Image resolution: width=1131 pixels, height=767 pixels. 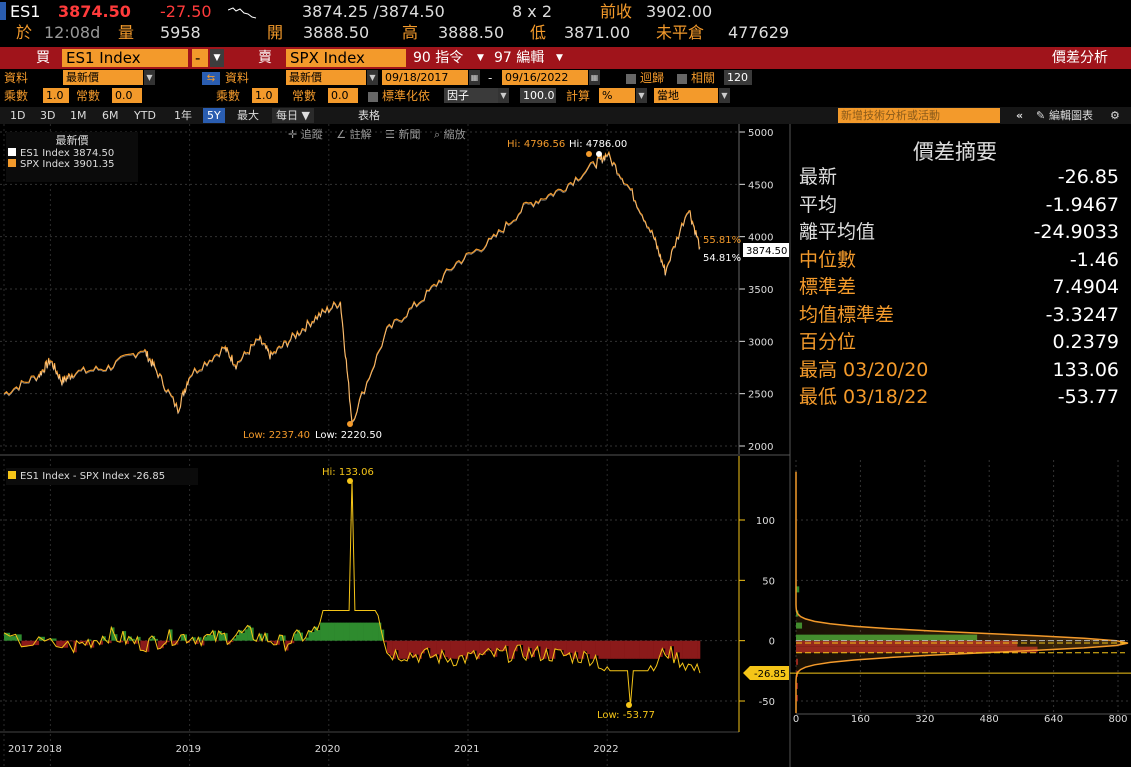 I want to click on hist-tick-label: 0, so click(x=796, y=719).